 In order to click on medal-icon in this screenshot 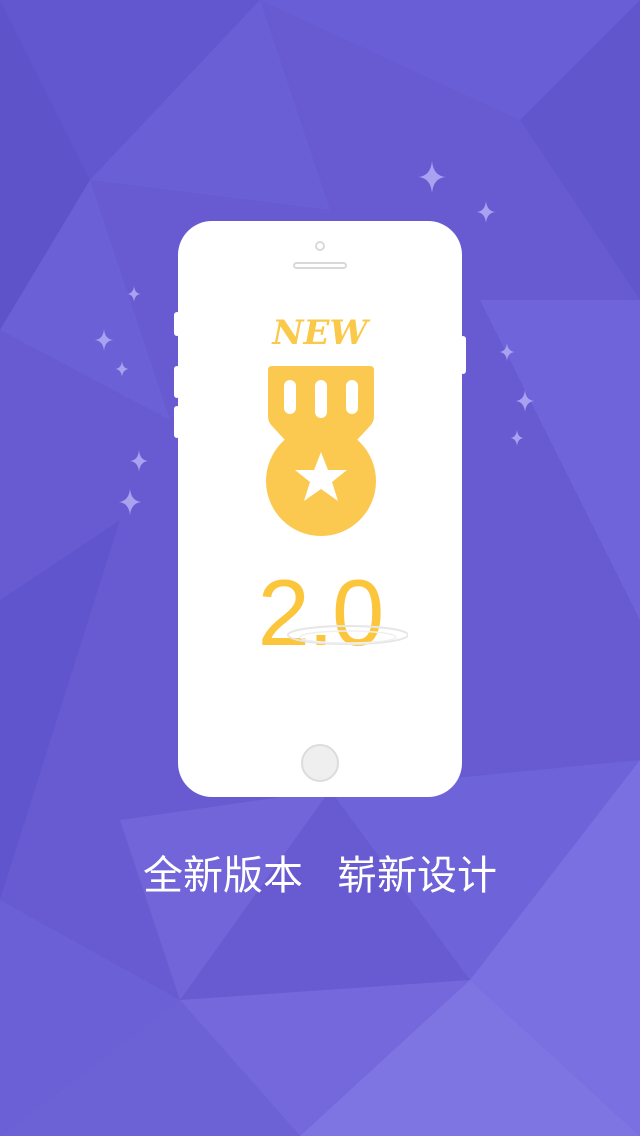, I will do `click(321, 451)`.